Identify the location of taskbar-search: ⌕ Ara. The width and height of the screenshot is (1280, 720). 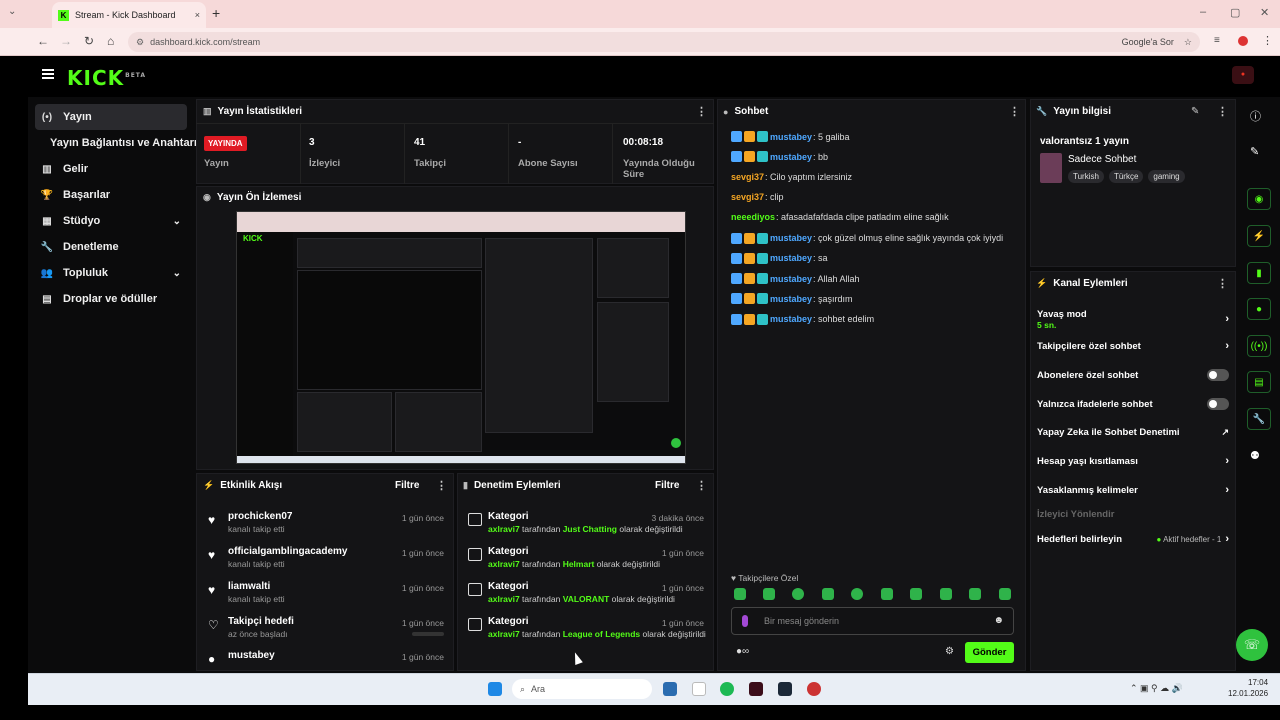
(582, 689).